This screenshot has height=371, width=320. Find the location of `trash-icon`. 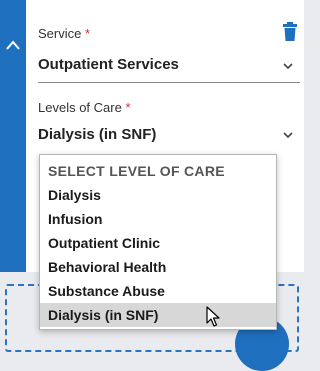

trash-icon is located at coordinates (290, 32).